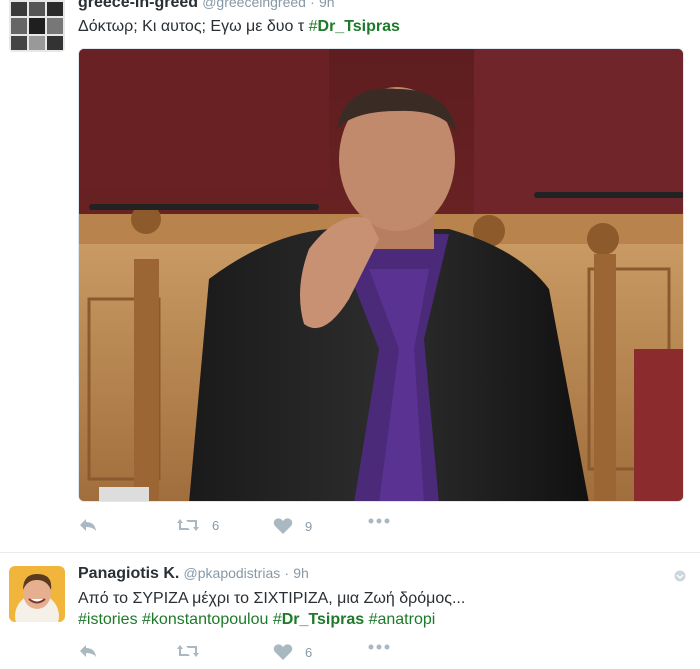 The width and height of the screenshot is (700, 669). Describe the element at coordinates (309, 652) in the screenshot. I see `like-count: 6` at that location.